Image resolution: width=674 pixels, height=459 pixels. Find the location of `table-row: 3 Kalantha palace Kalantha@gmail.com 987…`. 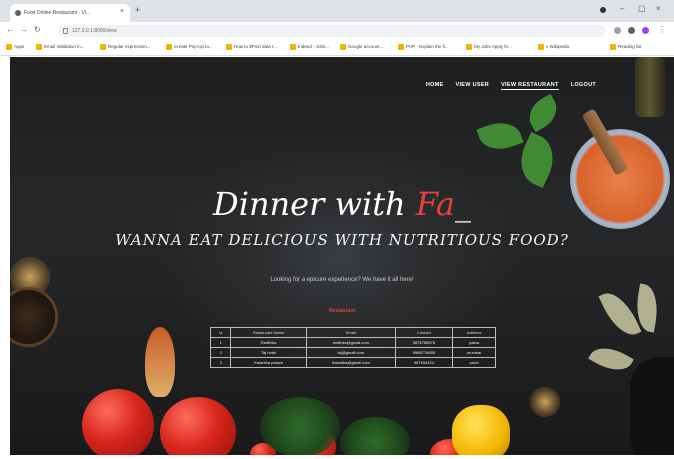

table-row: 3 Kalantha palace Kalantha@gmail.com 987… is located at coordinates (352, 362).